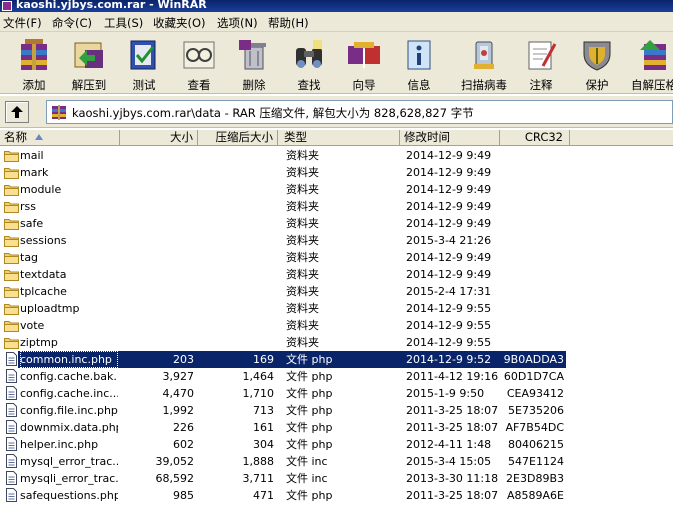 The image size is (673, 505). I want to click on virus-scan-button: 扫描病毒, so click(484, 64).